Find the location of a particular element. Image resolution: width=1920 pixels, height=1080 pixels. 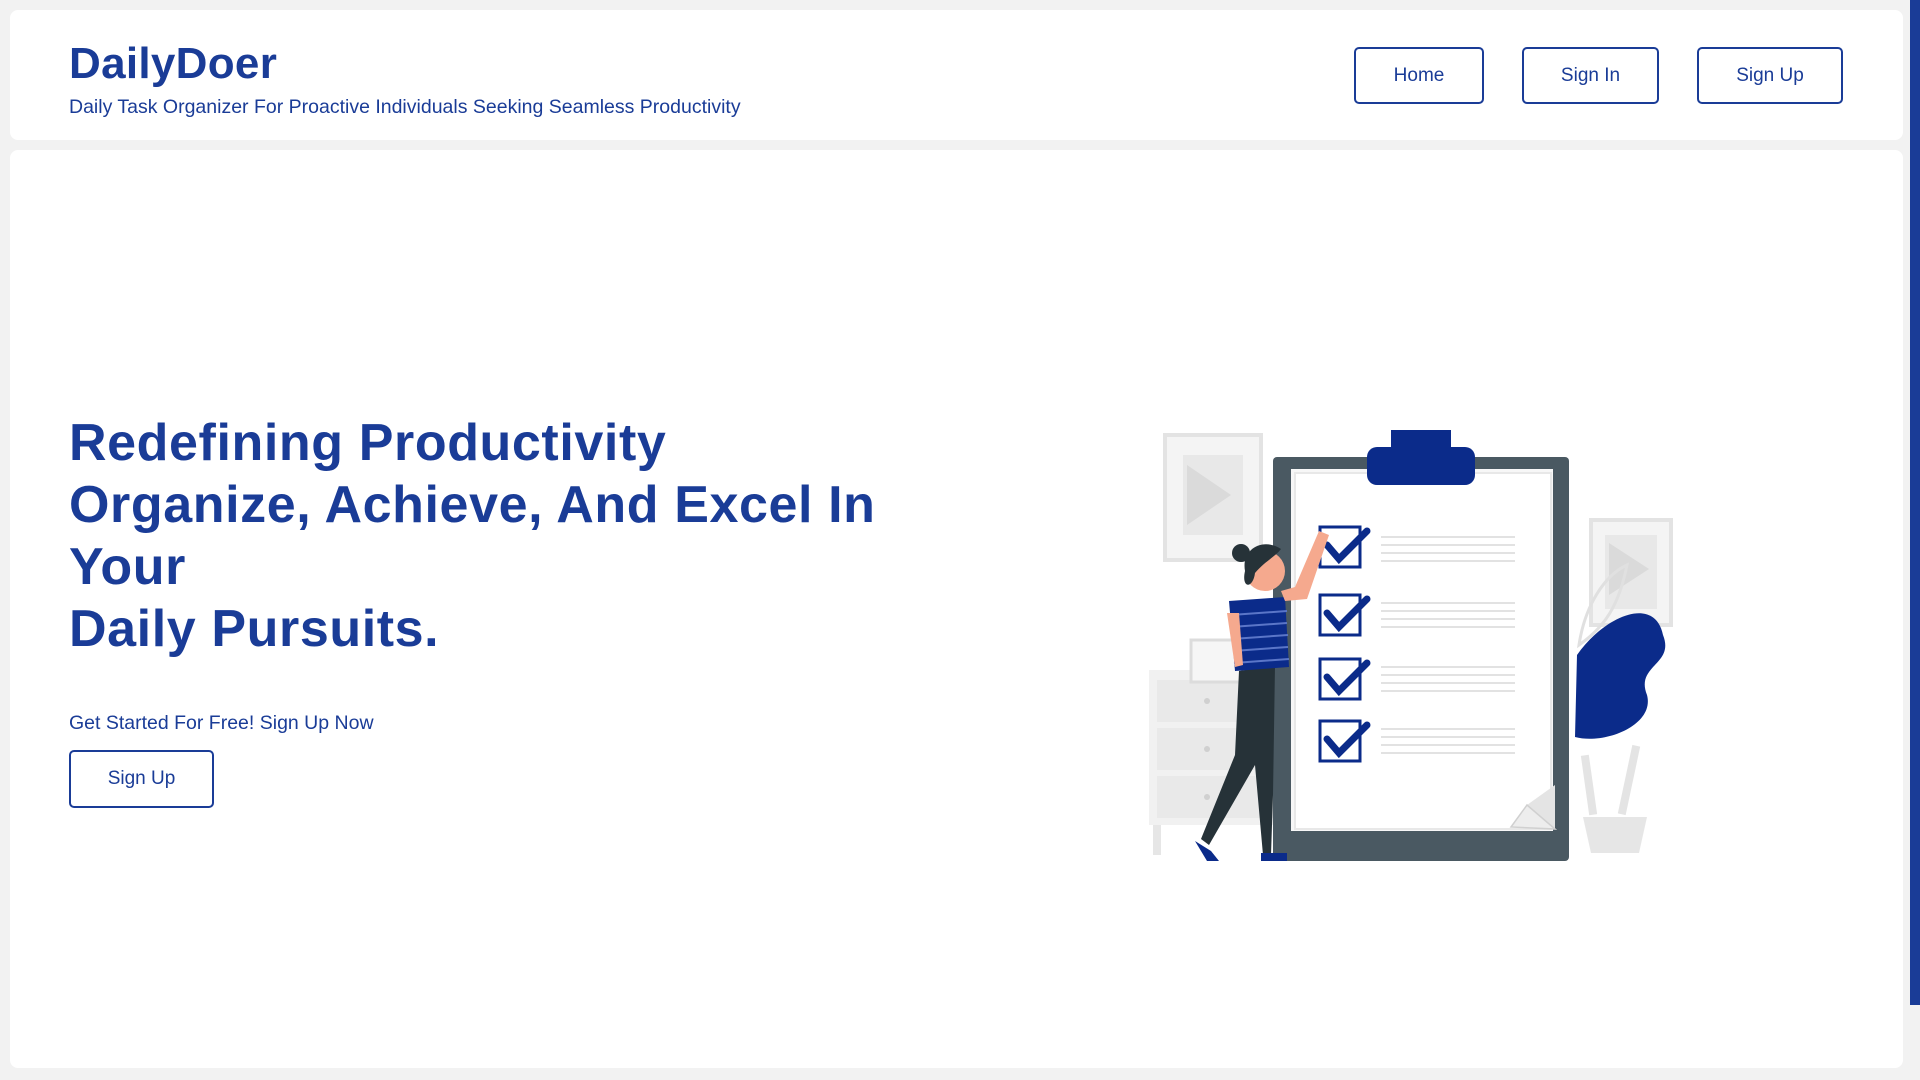

hero-sign-up-button: Sign Up is located at coordinates (141, 779).